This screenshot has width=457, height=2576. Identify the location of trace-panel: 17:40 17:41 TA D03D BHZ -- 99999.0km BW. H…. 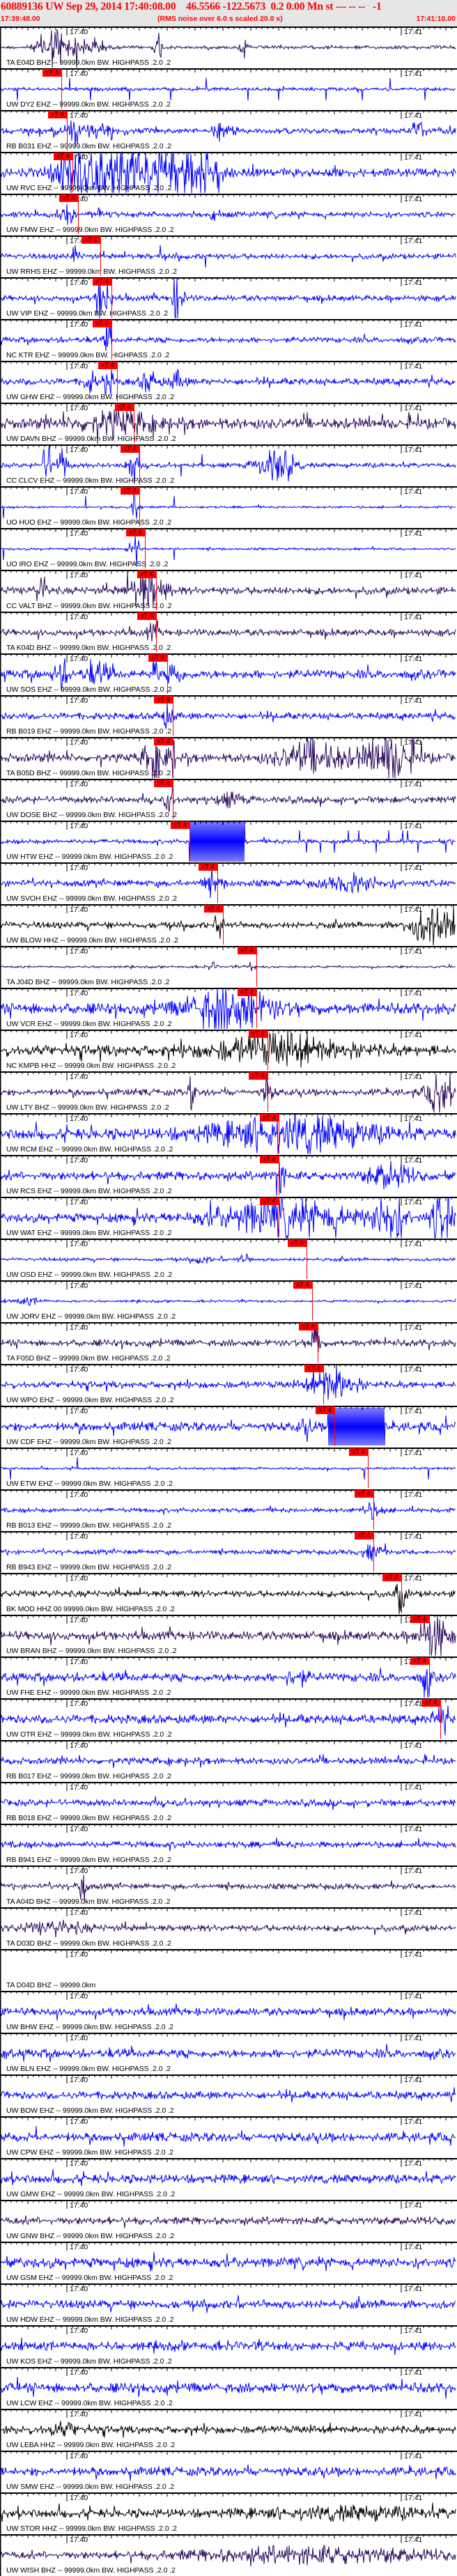
(228, 1928).